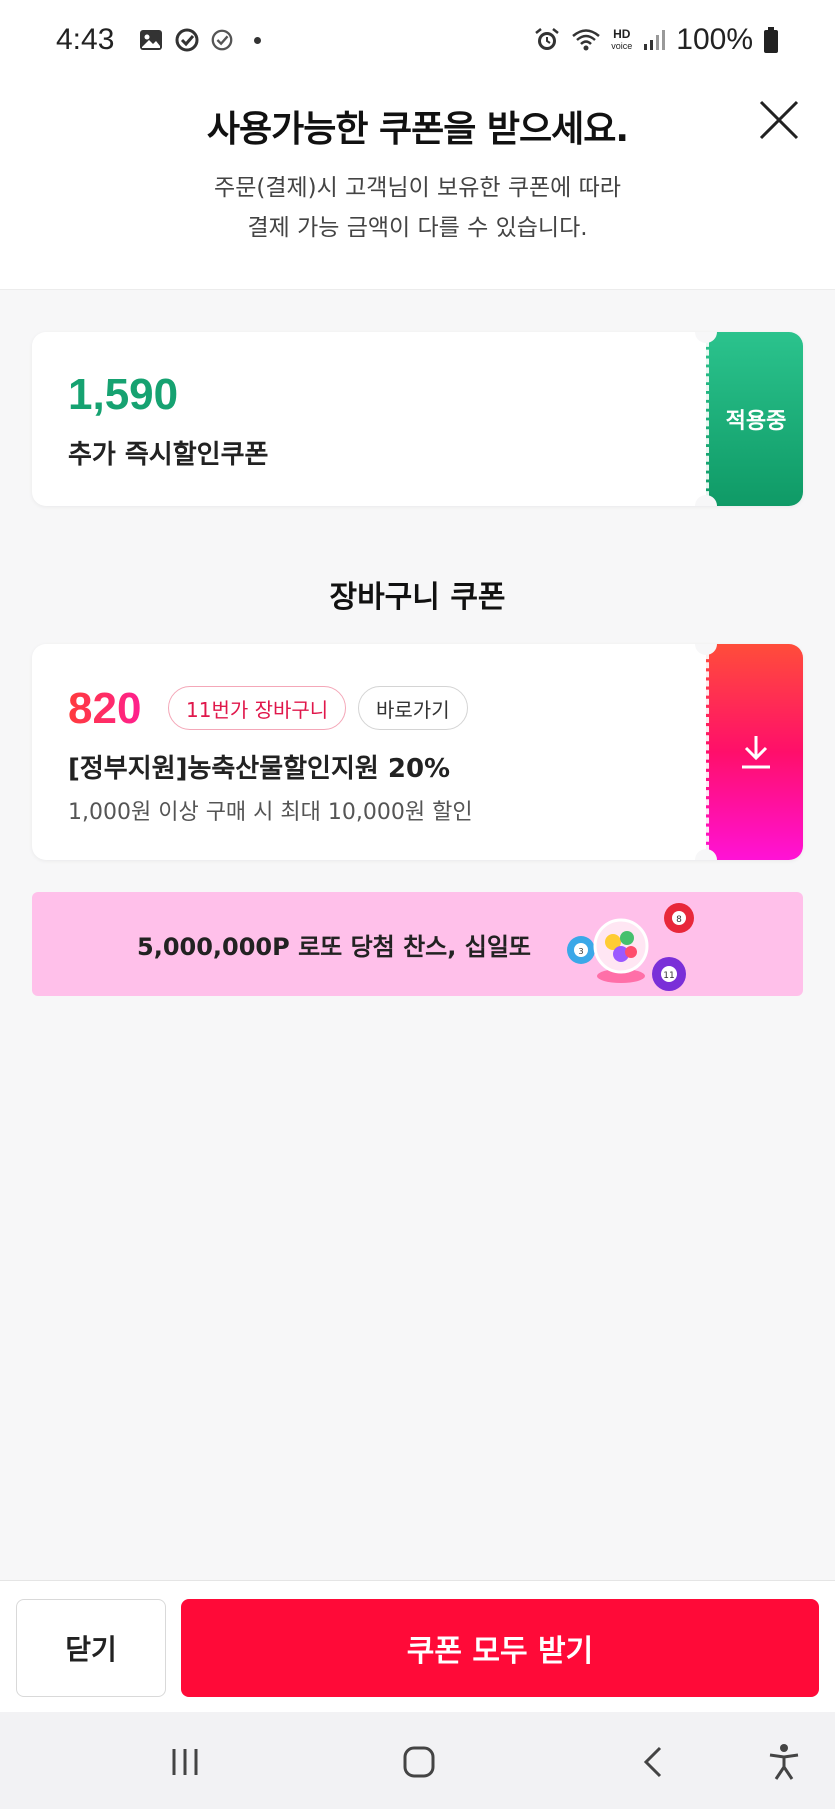 This screenshot has height=1809, width=835. What do you see at coordinates (771, 40) in the screenshot?
I see `battery-icon` at bounding box center [771, 40].